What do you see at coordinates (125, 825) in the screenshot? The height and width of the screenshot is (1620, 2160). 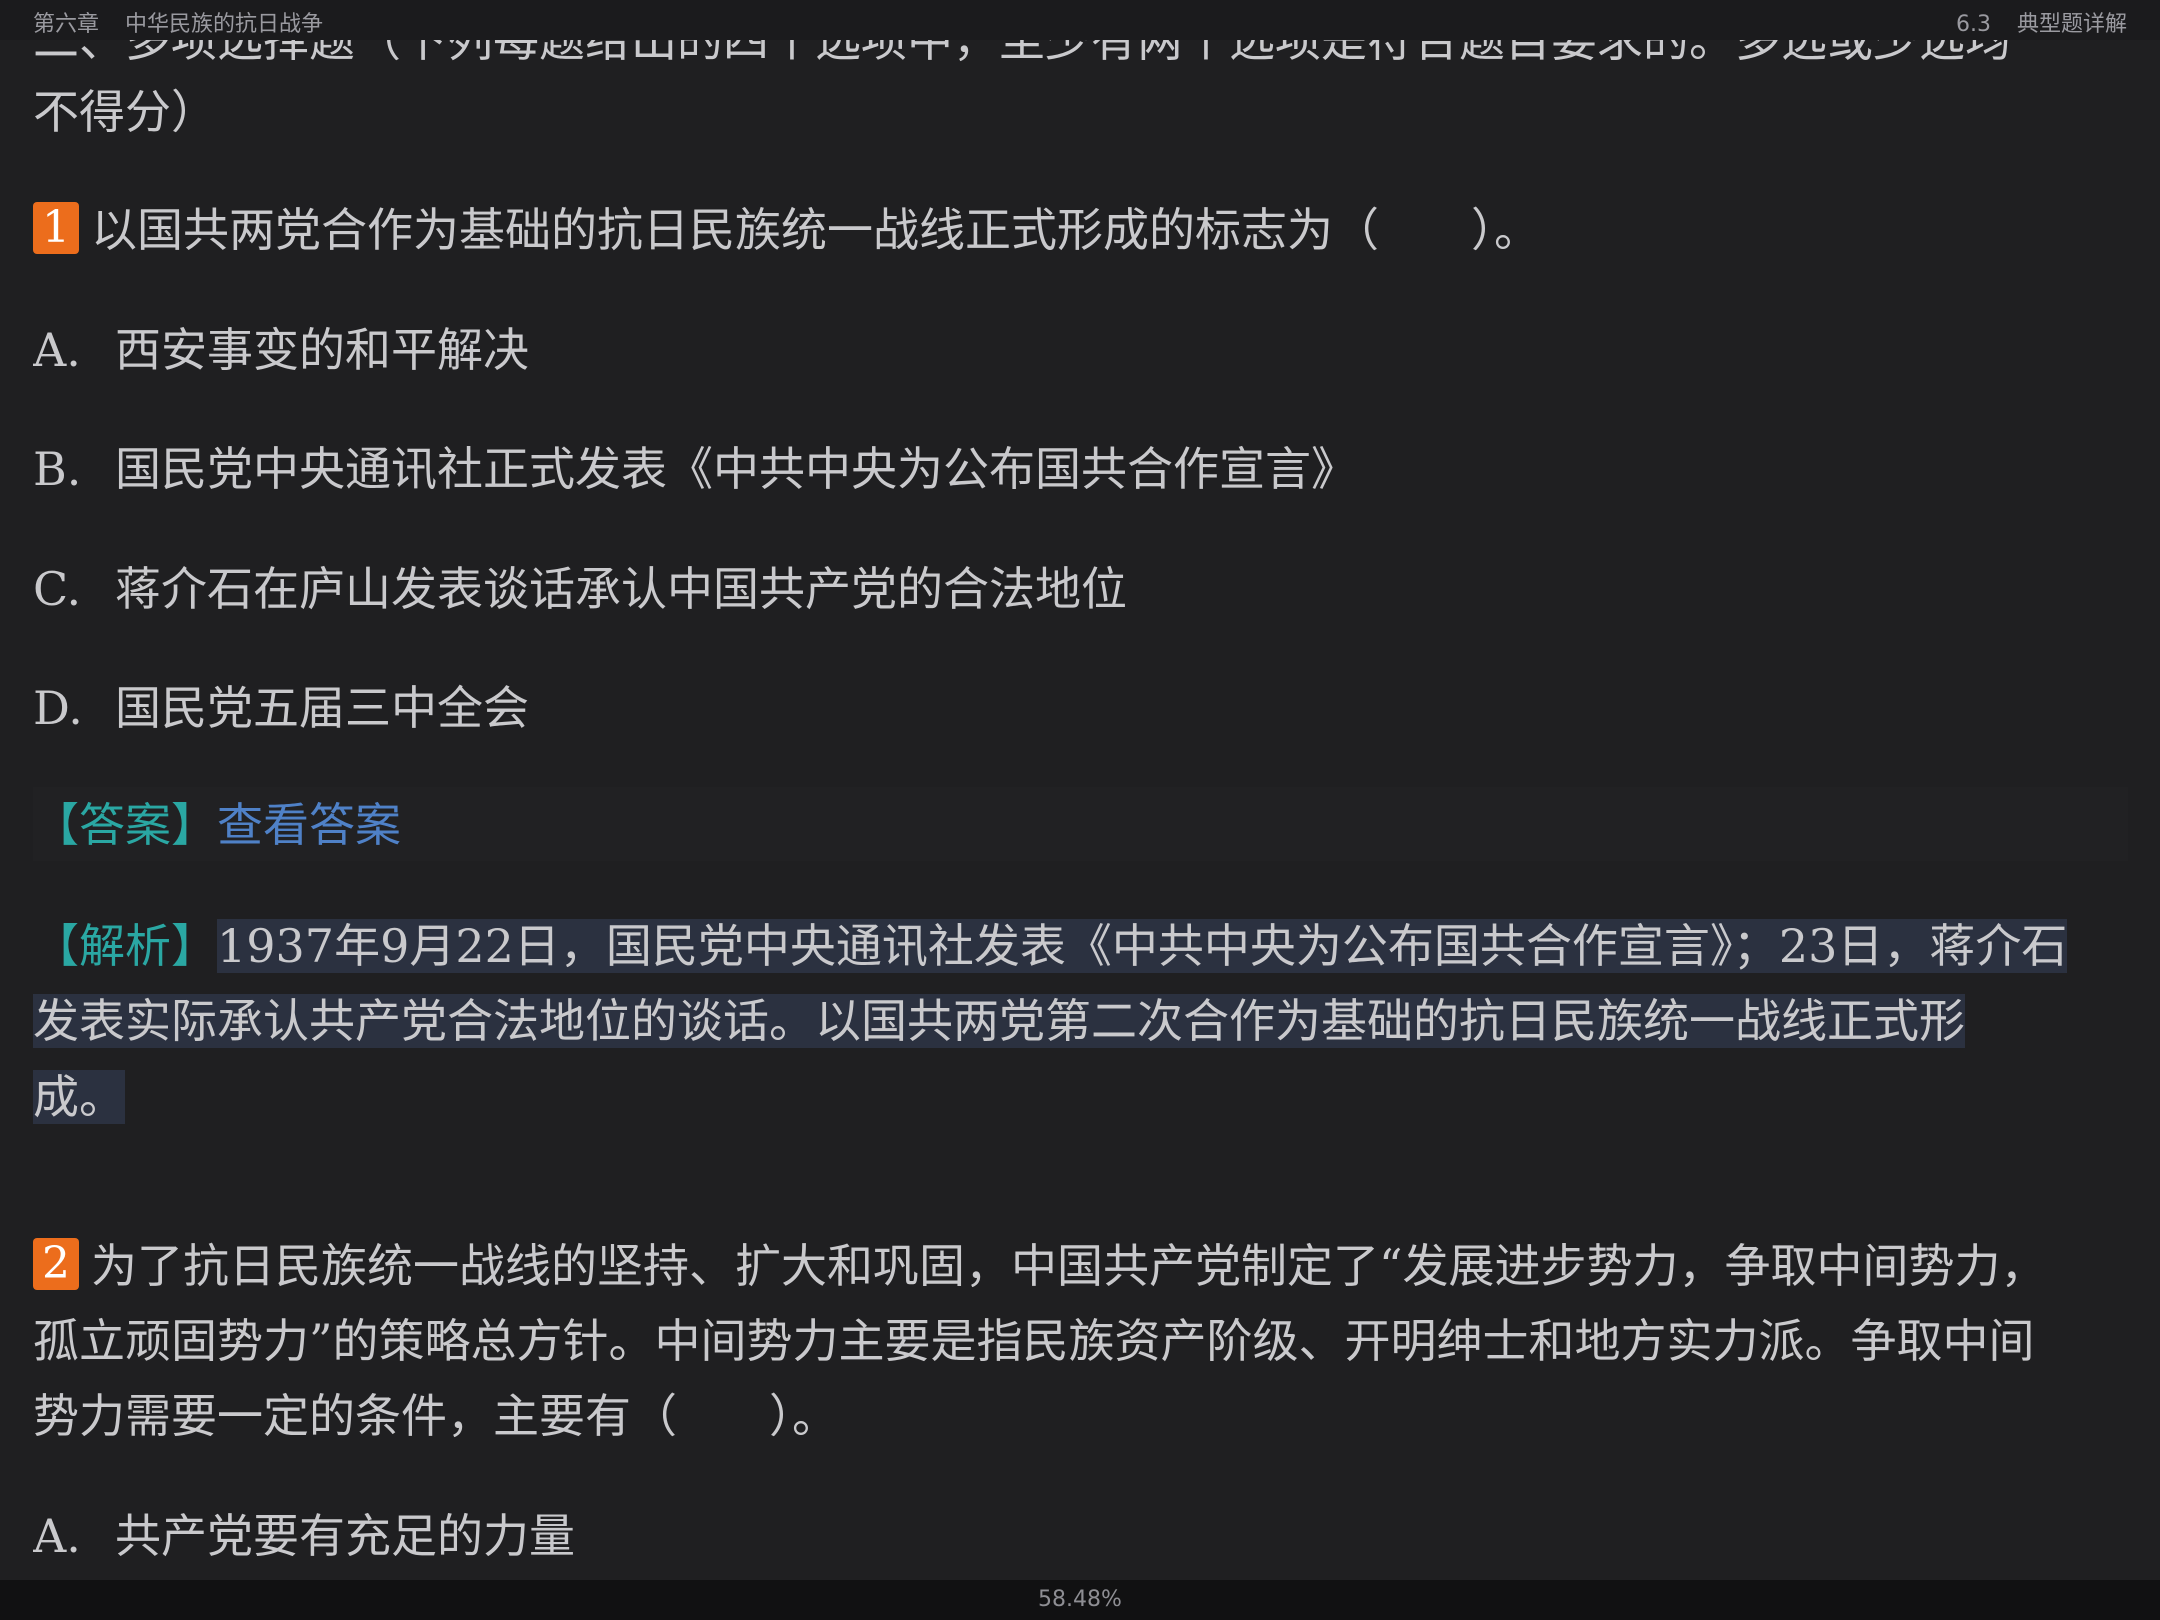 I see `answer-tag: 【答案】` at bounding box center [125, 825].